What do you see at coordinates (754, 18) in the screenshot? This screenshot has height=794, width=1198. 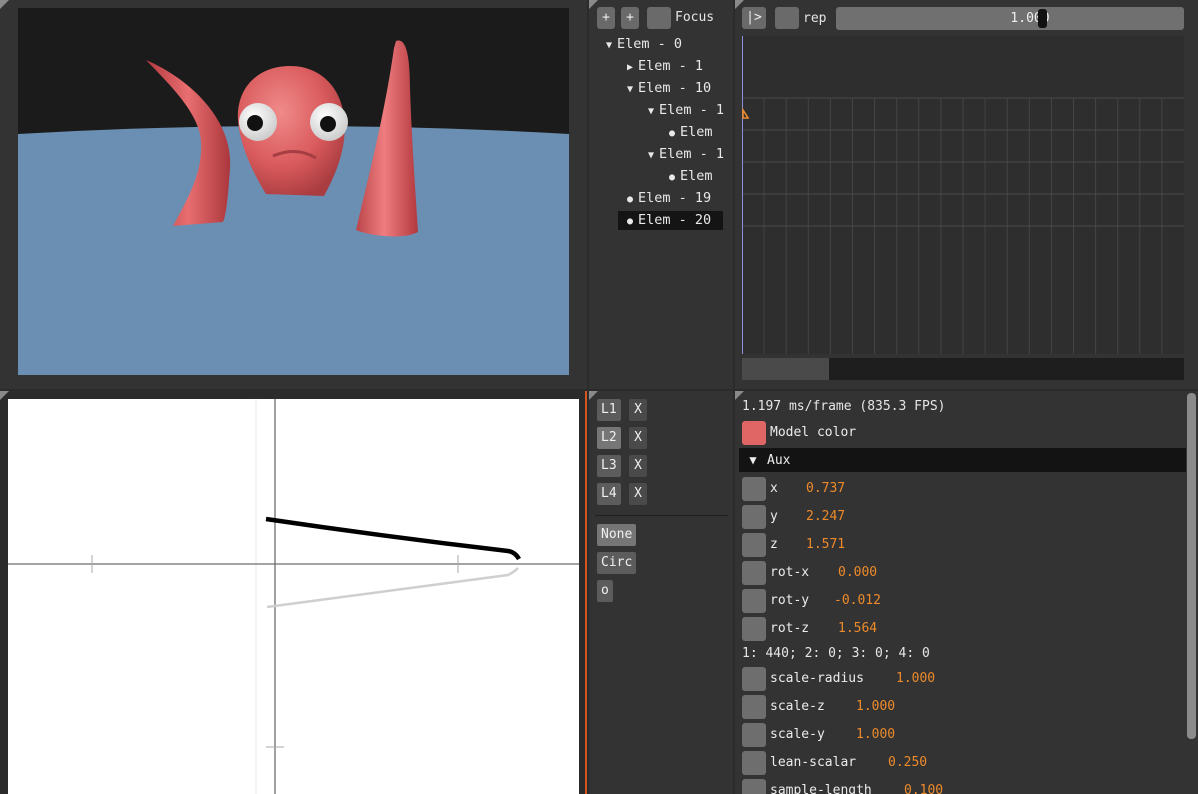 I see `play-button: |>` at bounding box center [754, 18].